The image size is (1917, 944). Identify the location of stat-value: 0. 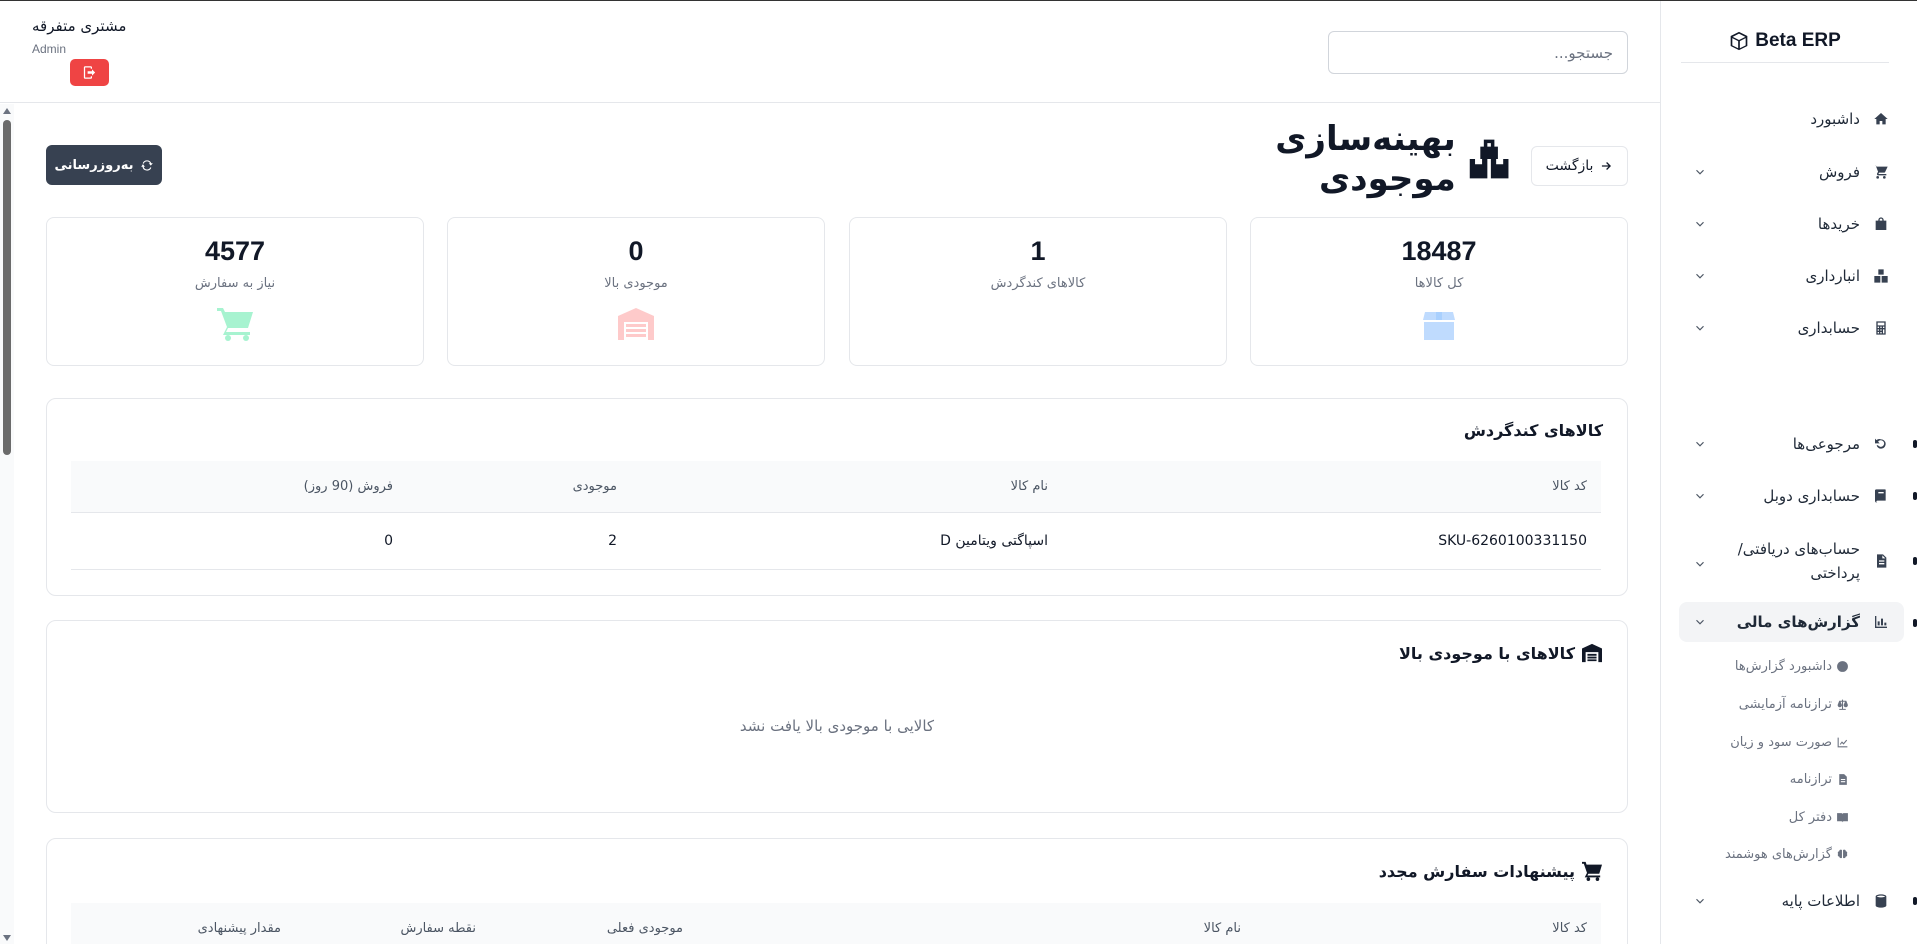
(636, 251).